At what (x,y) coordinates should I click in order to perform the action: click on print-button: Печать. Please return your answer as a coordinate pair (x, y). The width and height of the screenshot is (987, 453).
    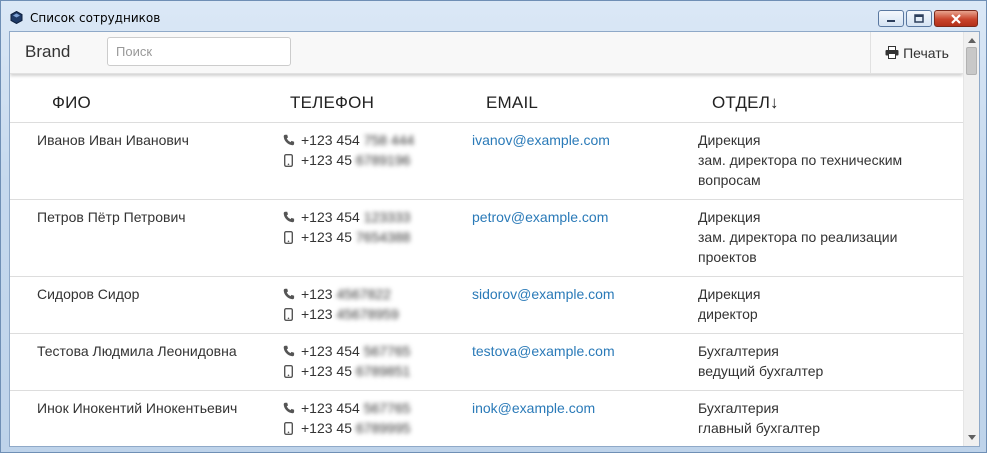
    Looking at the image, I should click on (916, 52).